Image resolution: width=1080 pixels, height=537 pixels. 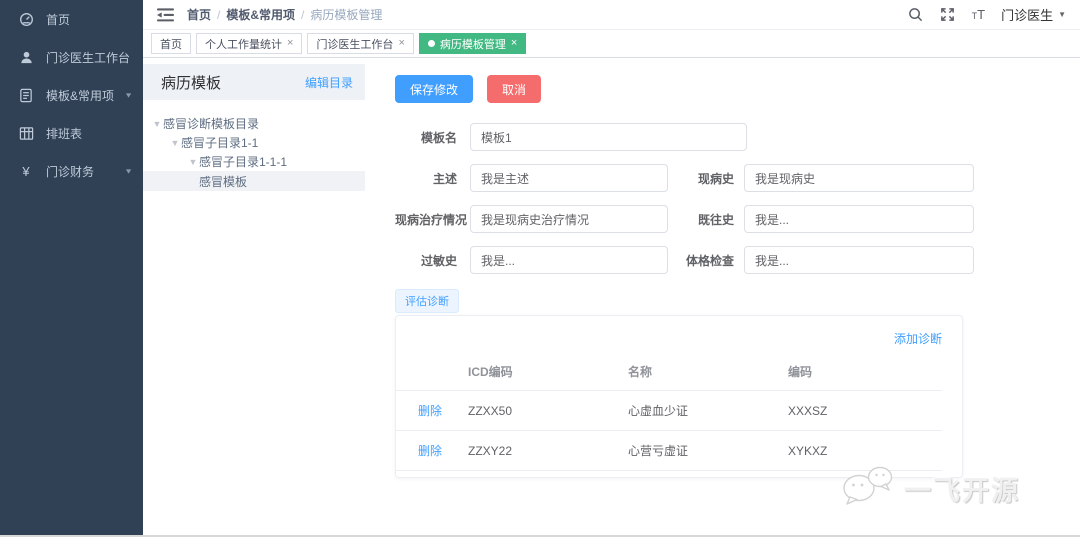 What do you see at coordinates (916, 15) in the screenshot?
I see `search-icon` at bounding box center [916, 15].